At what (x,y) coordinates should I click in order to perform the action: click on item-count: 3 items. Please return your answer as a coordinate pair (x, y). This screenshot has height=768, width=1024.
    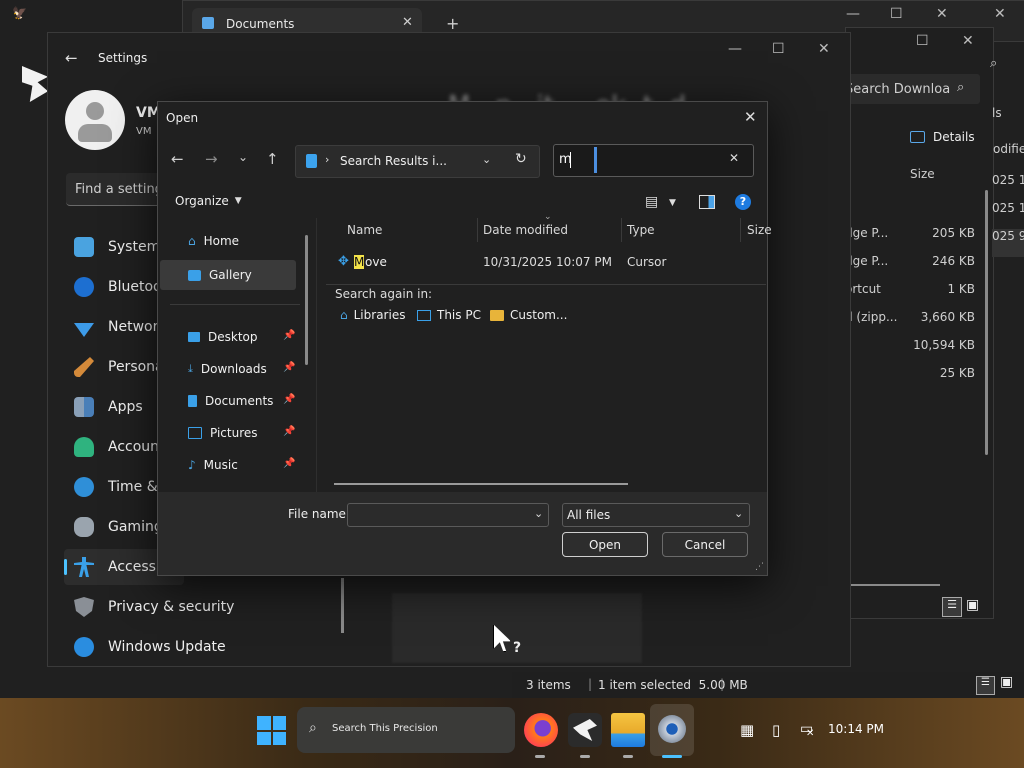
    Looking at the image, I should click on (548, 685).